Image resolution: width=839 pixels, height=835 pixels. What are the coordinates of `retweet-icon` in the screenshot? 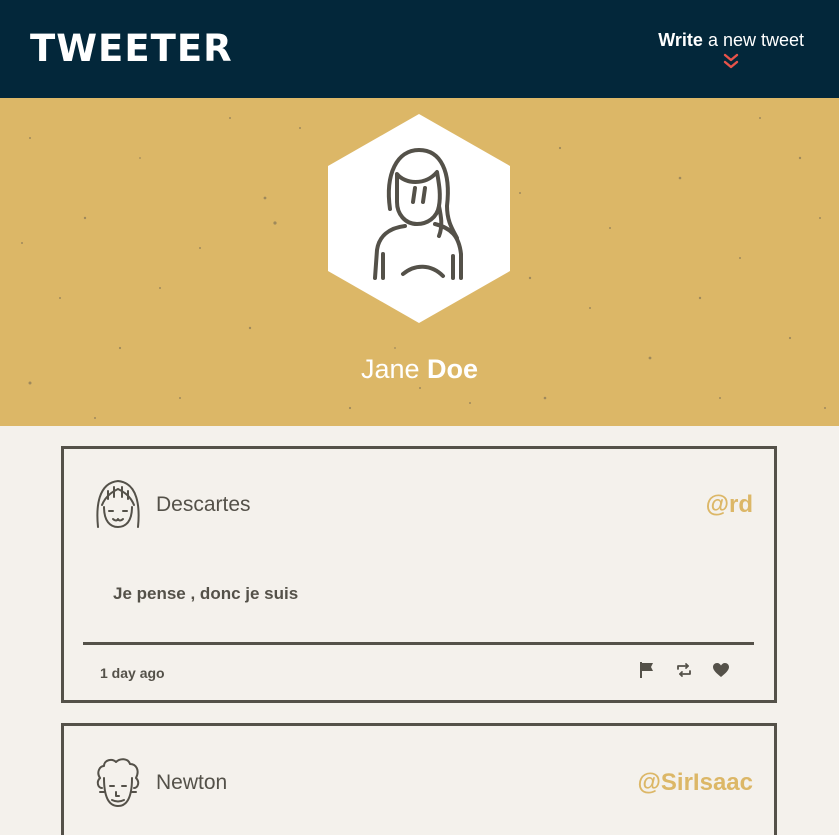 It's located at (684, 670).